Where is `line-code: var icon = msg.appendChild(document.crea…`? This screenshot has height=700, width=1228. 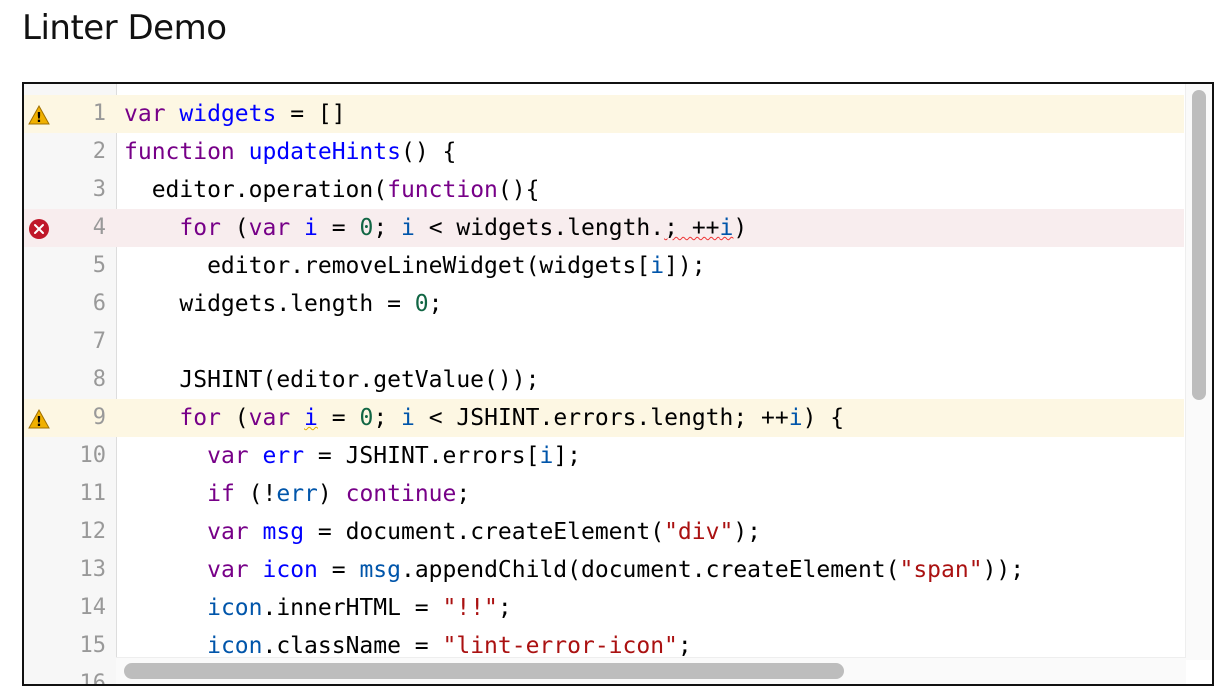
line-code: var icon = msg.appendChild(document.crea… is located at coordinates (574, 570).